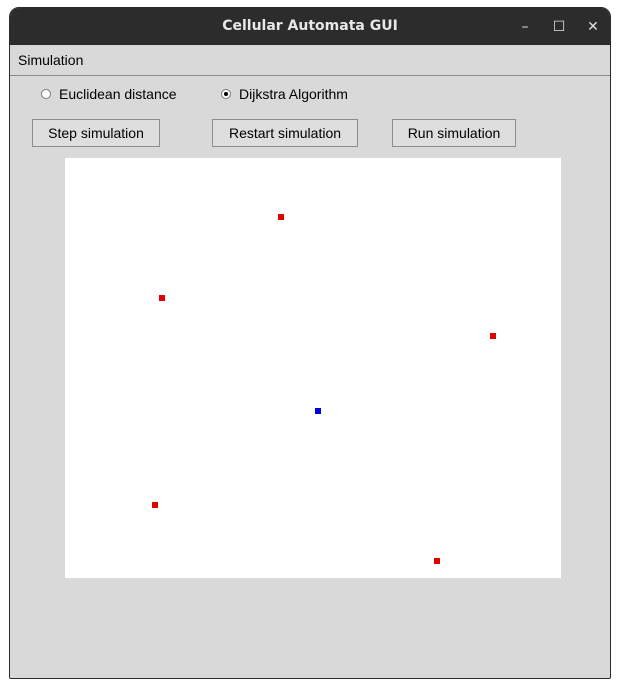 The height and width of the screenshot is (687, 620). Describe the element at coordinates (454, 133) in the screenshot. I see `run-simulation-button: Run simulation` at that location.